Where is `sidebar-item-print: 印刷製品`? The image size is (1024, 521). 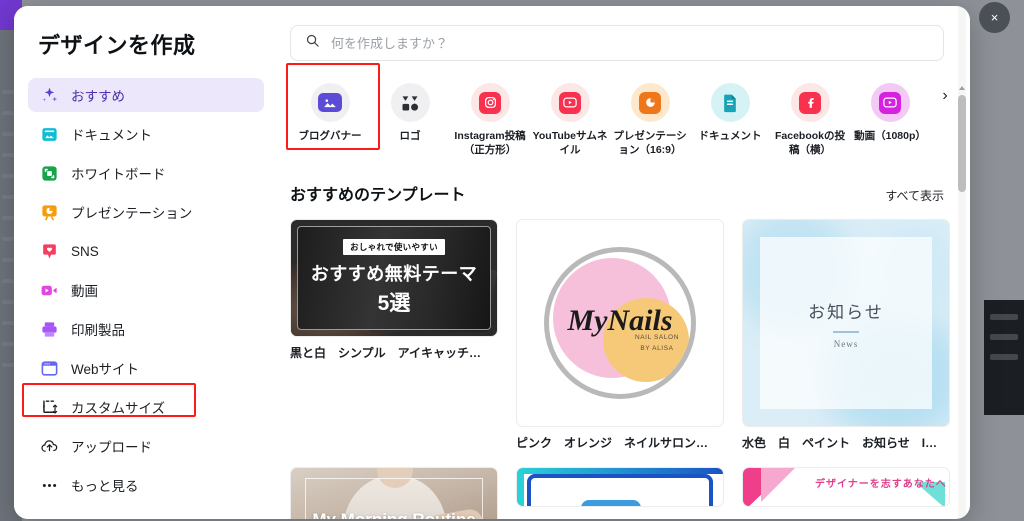
sidebar-item-print: 印刷製品 is located at coordinates (146, 329).